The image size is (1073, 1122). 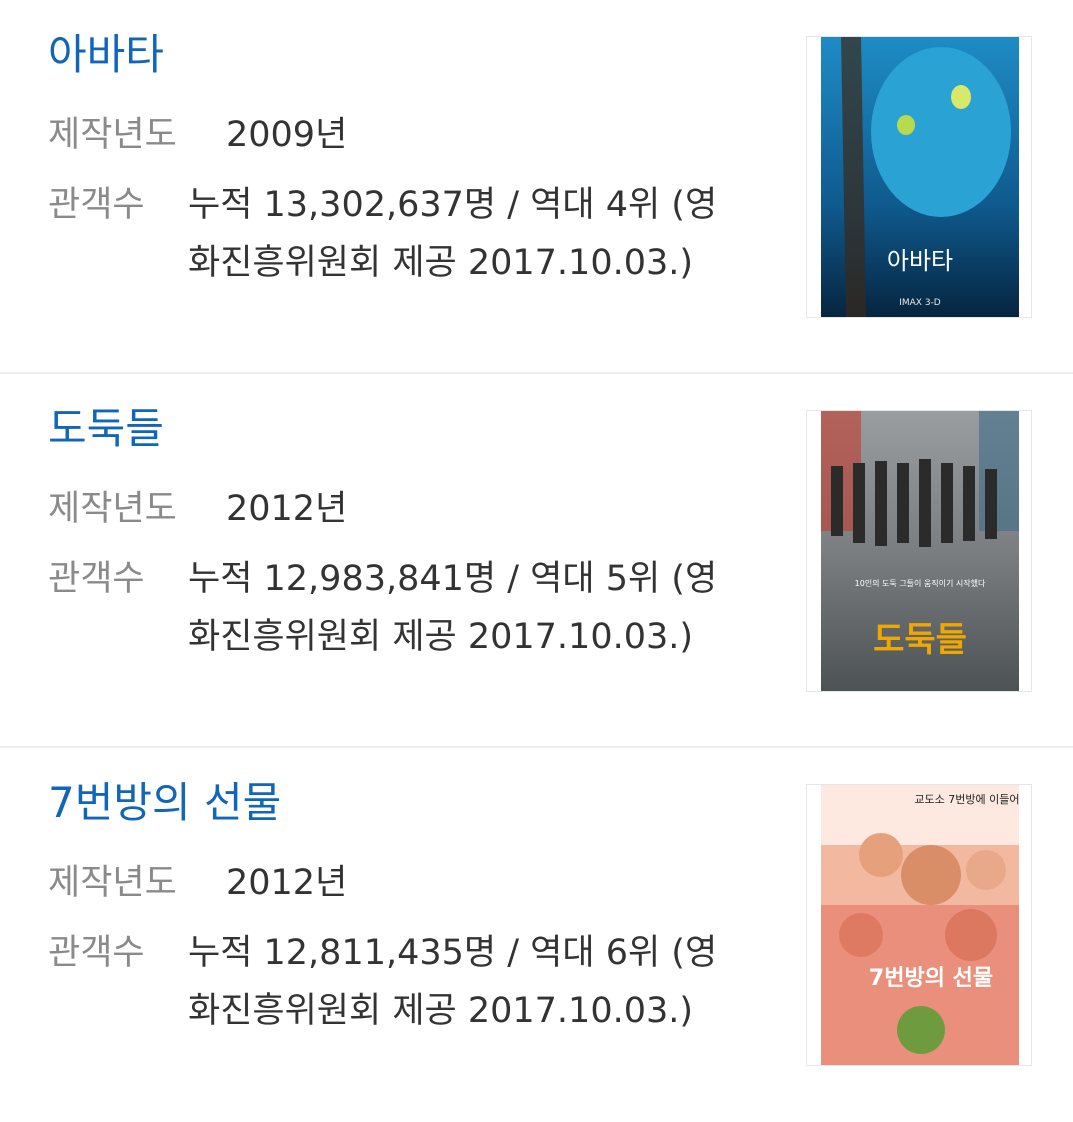 I want to click on movie-title: 아바타, so click(x=106, y=55).